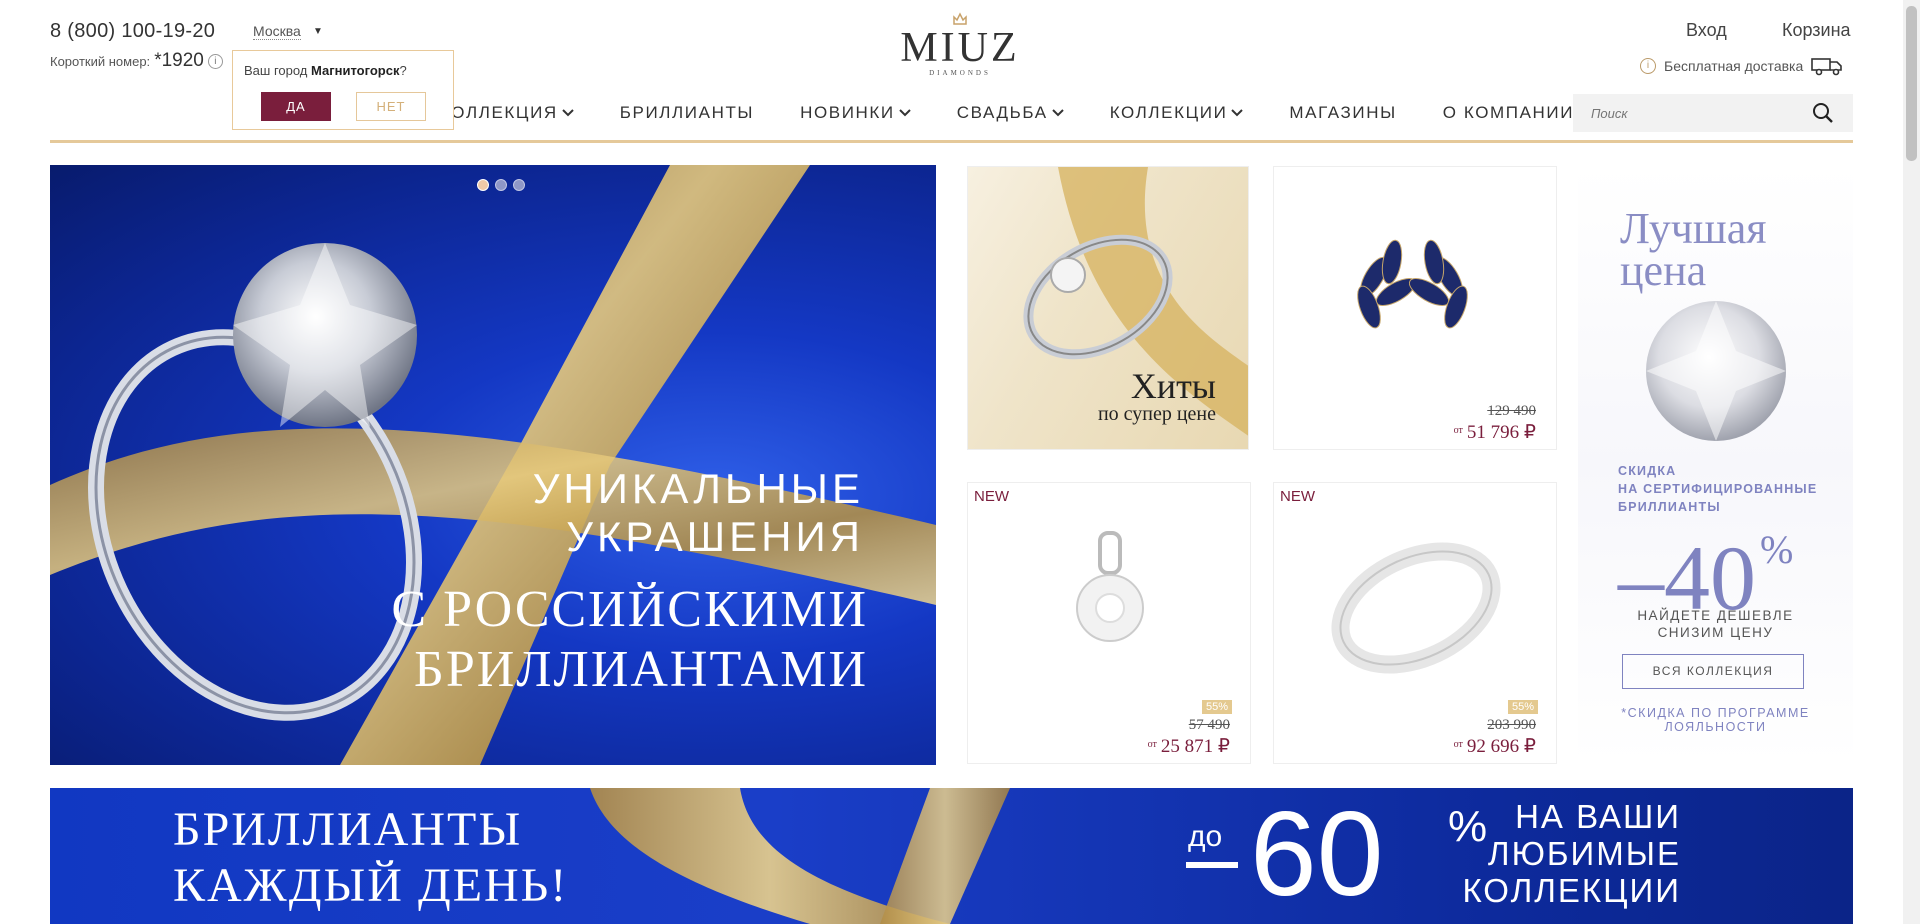 The image size is (1920, 924). I want to click on truck-icon, so click(1827, 67).